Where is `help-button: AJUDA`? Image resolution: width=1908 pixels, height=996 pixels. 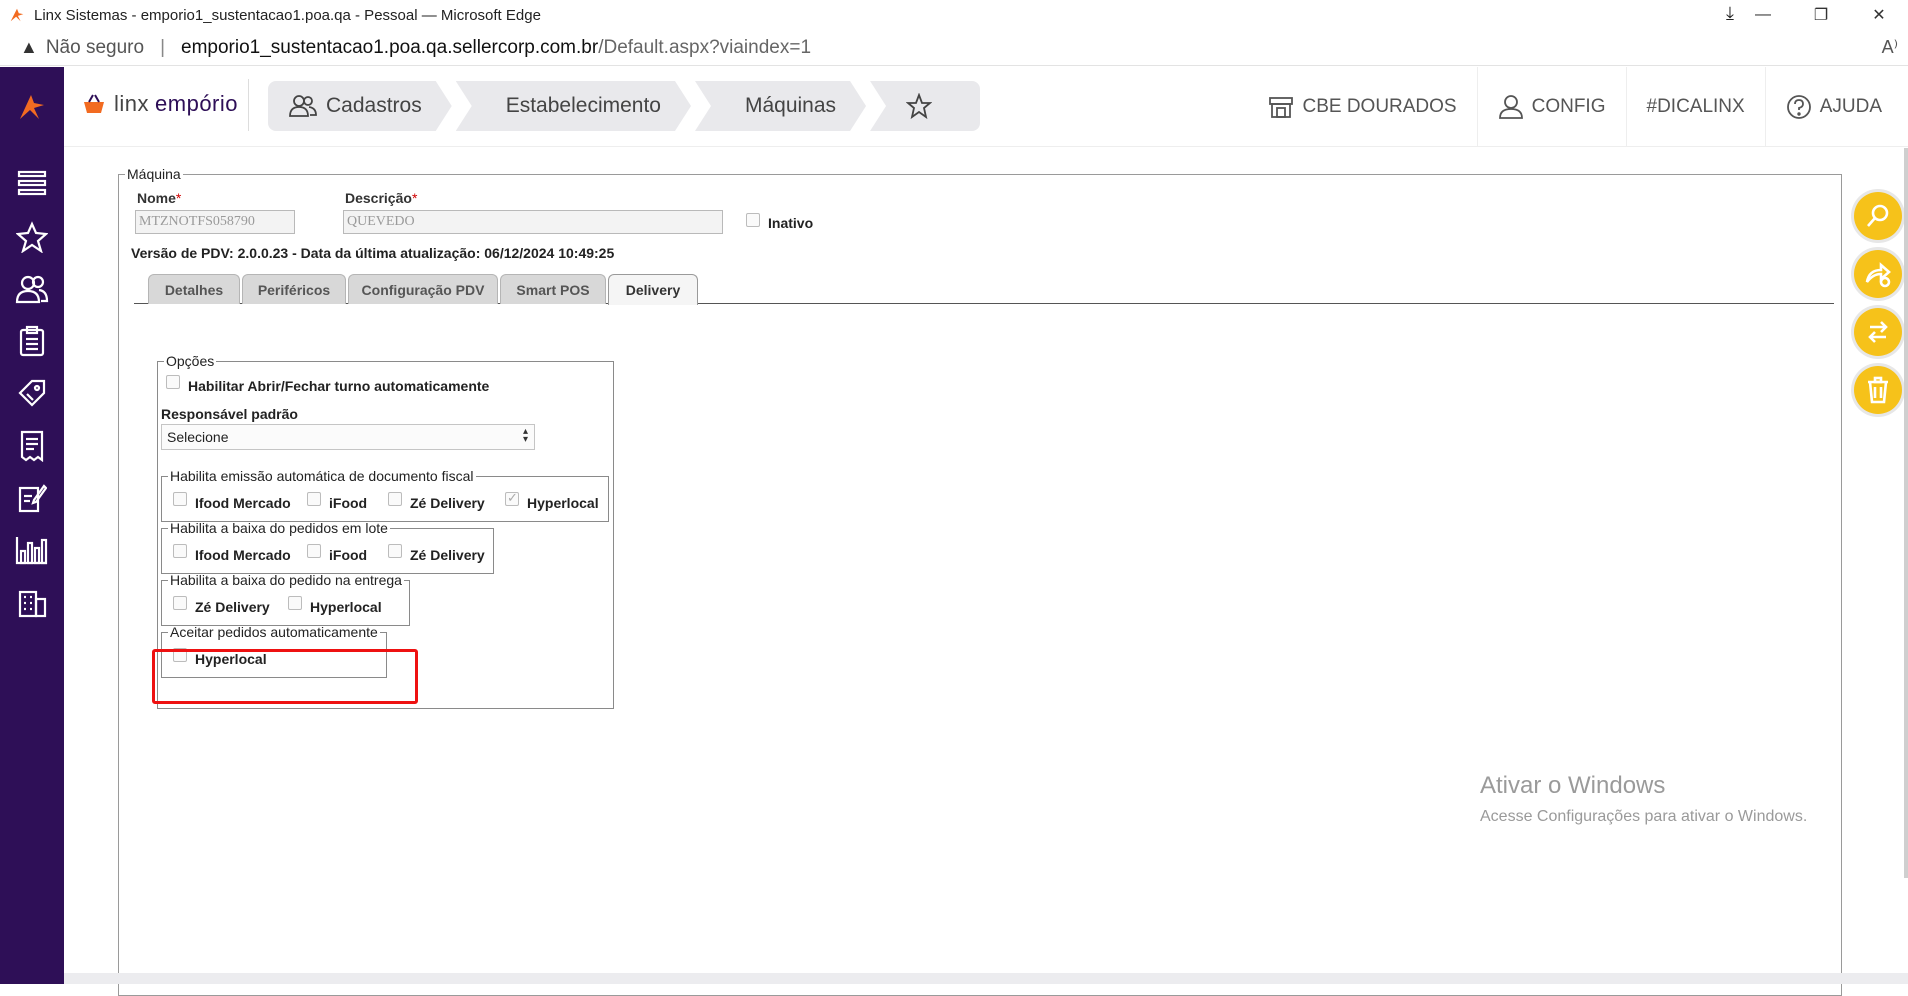
help-button: AJUDA is located at coordinates (1836, 107).